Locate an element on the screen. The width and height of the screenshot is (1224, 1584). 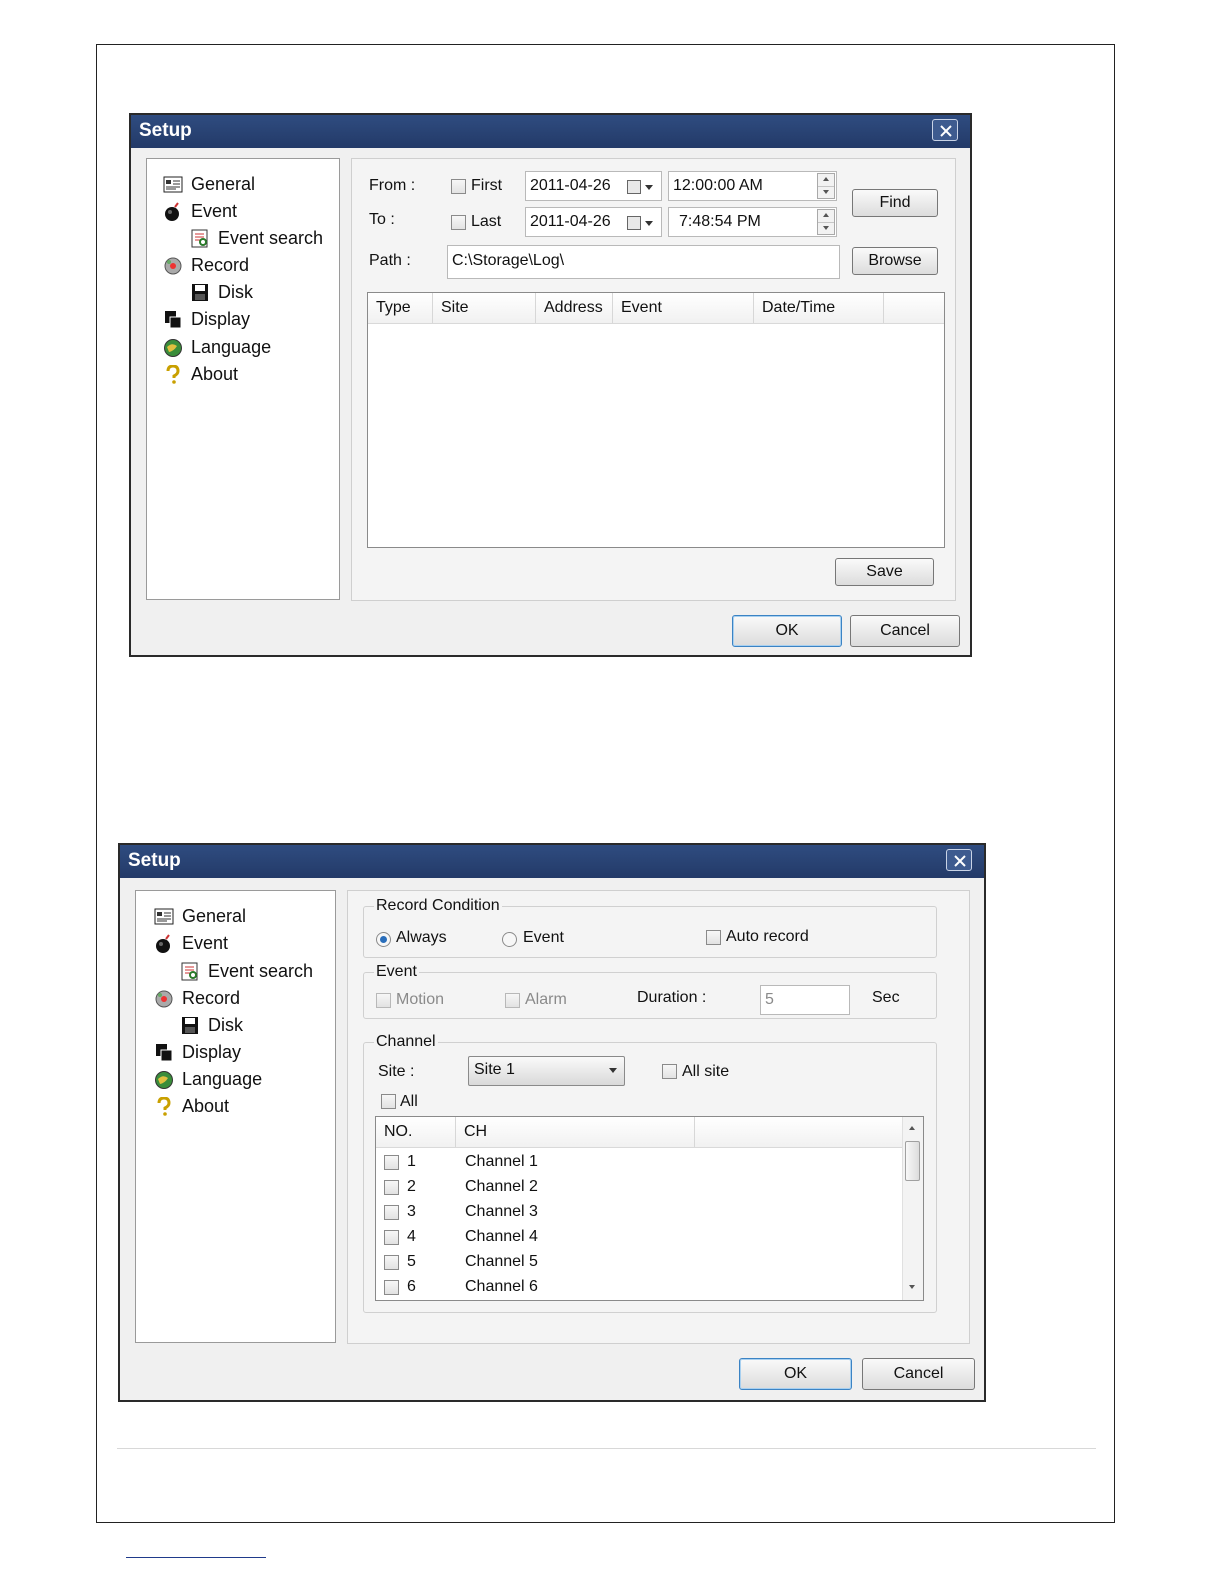
table-row: 6 Channel 6 is located at coordinates (638, 1287).